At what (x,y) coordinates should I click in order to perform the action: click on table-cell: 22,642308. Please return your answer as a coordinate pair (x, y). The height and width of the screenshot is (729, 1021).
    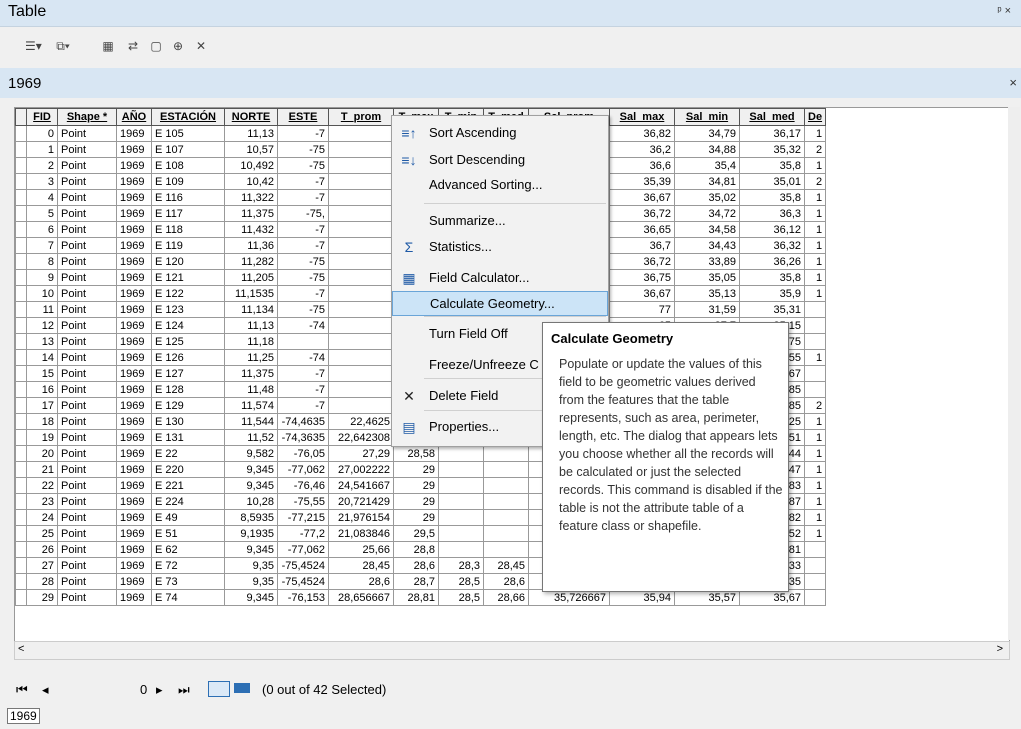
    Looking at the image, I should click on (361, 437).